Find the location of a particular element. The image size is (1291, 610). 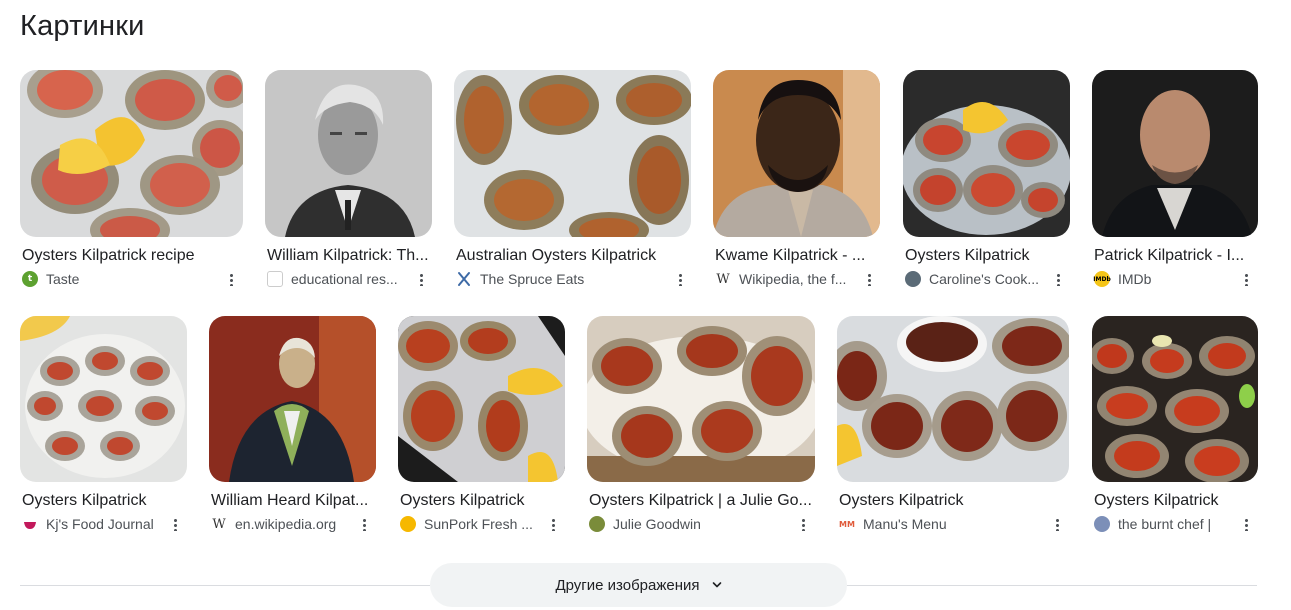

result-title: Oysters Kilpatrick recipe is located at coordinates (132, 256).